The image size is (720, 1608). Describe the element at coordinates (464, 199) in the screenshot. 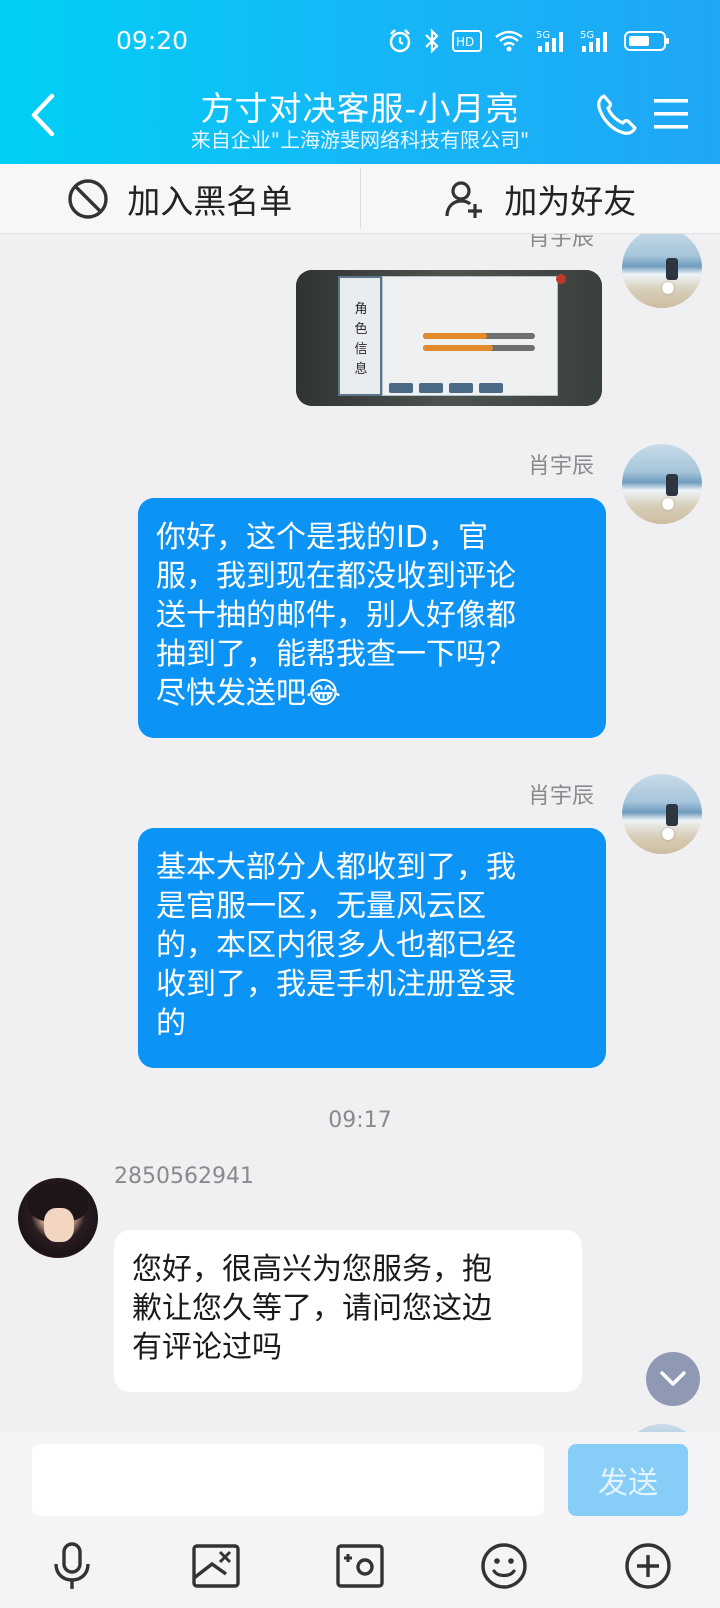

I see `add-user-icon` at that location.